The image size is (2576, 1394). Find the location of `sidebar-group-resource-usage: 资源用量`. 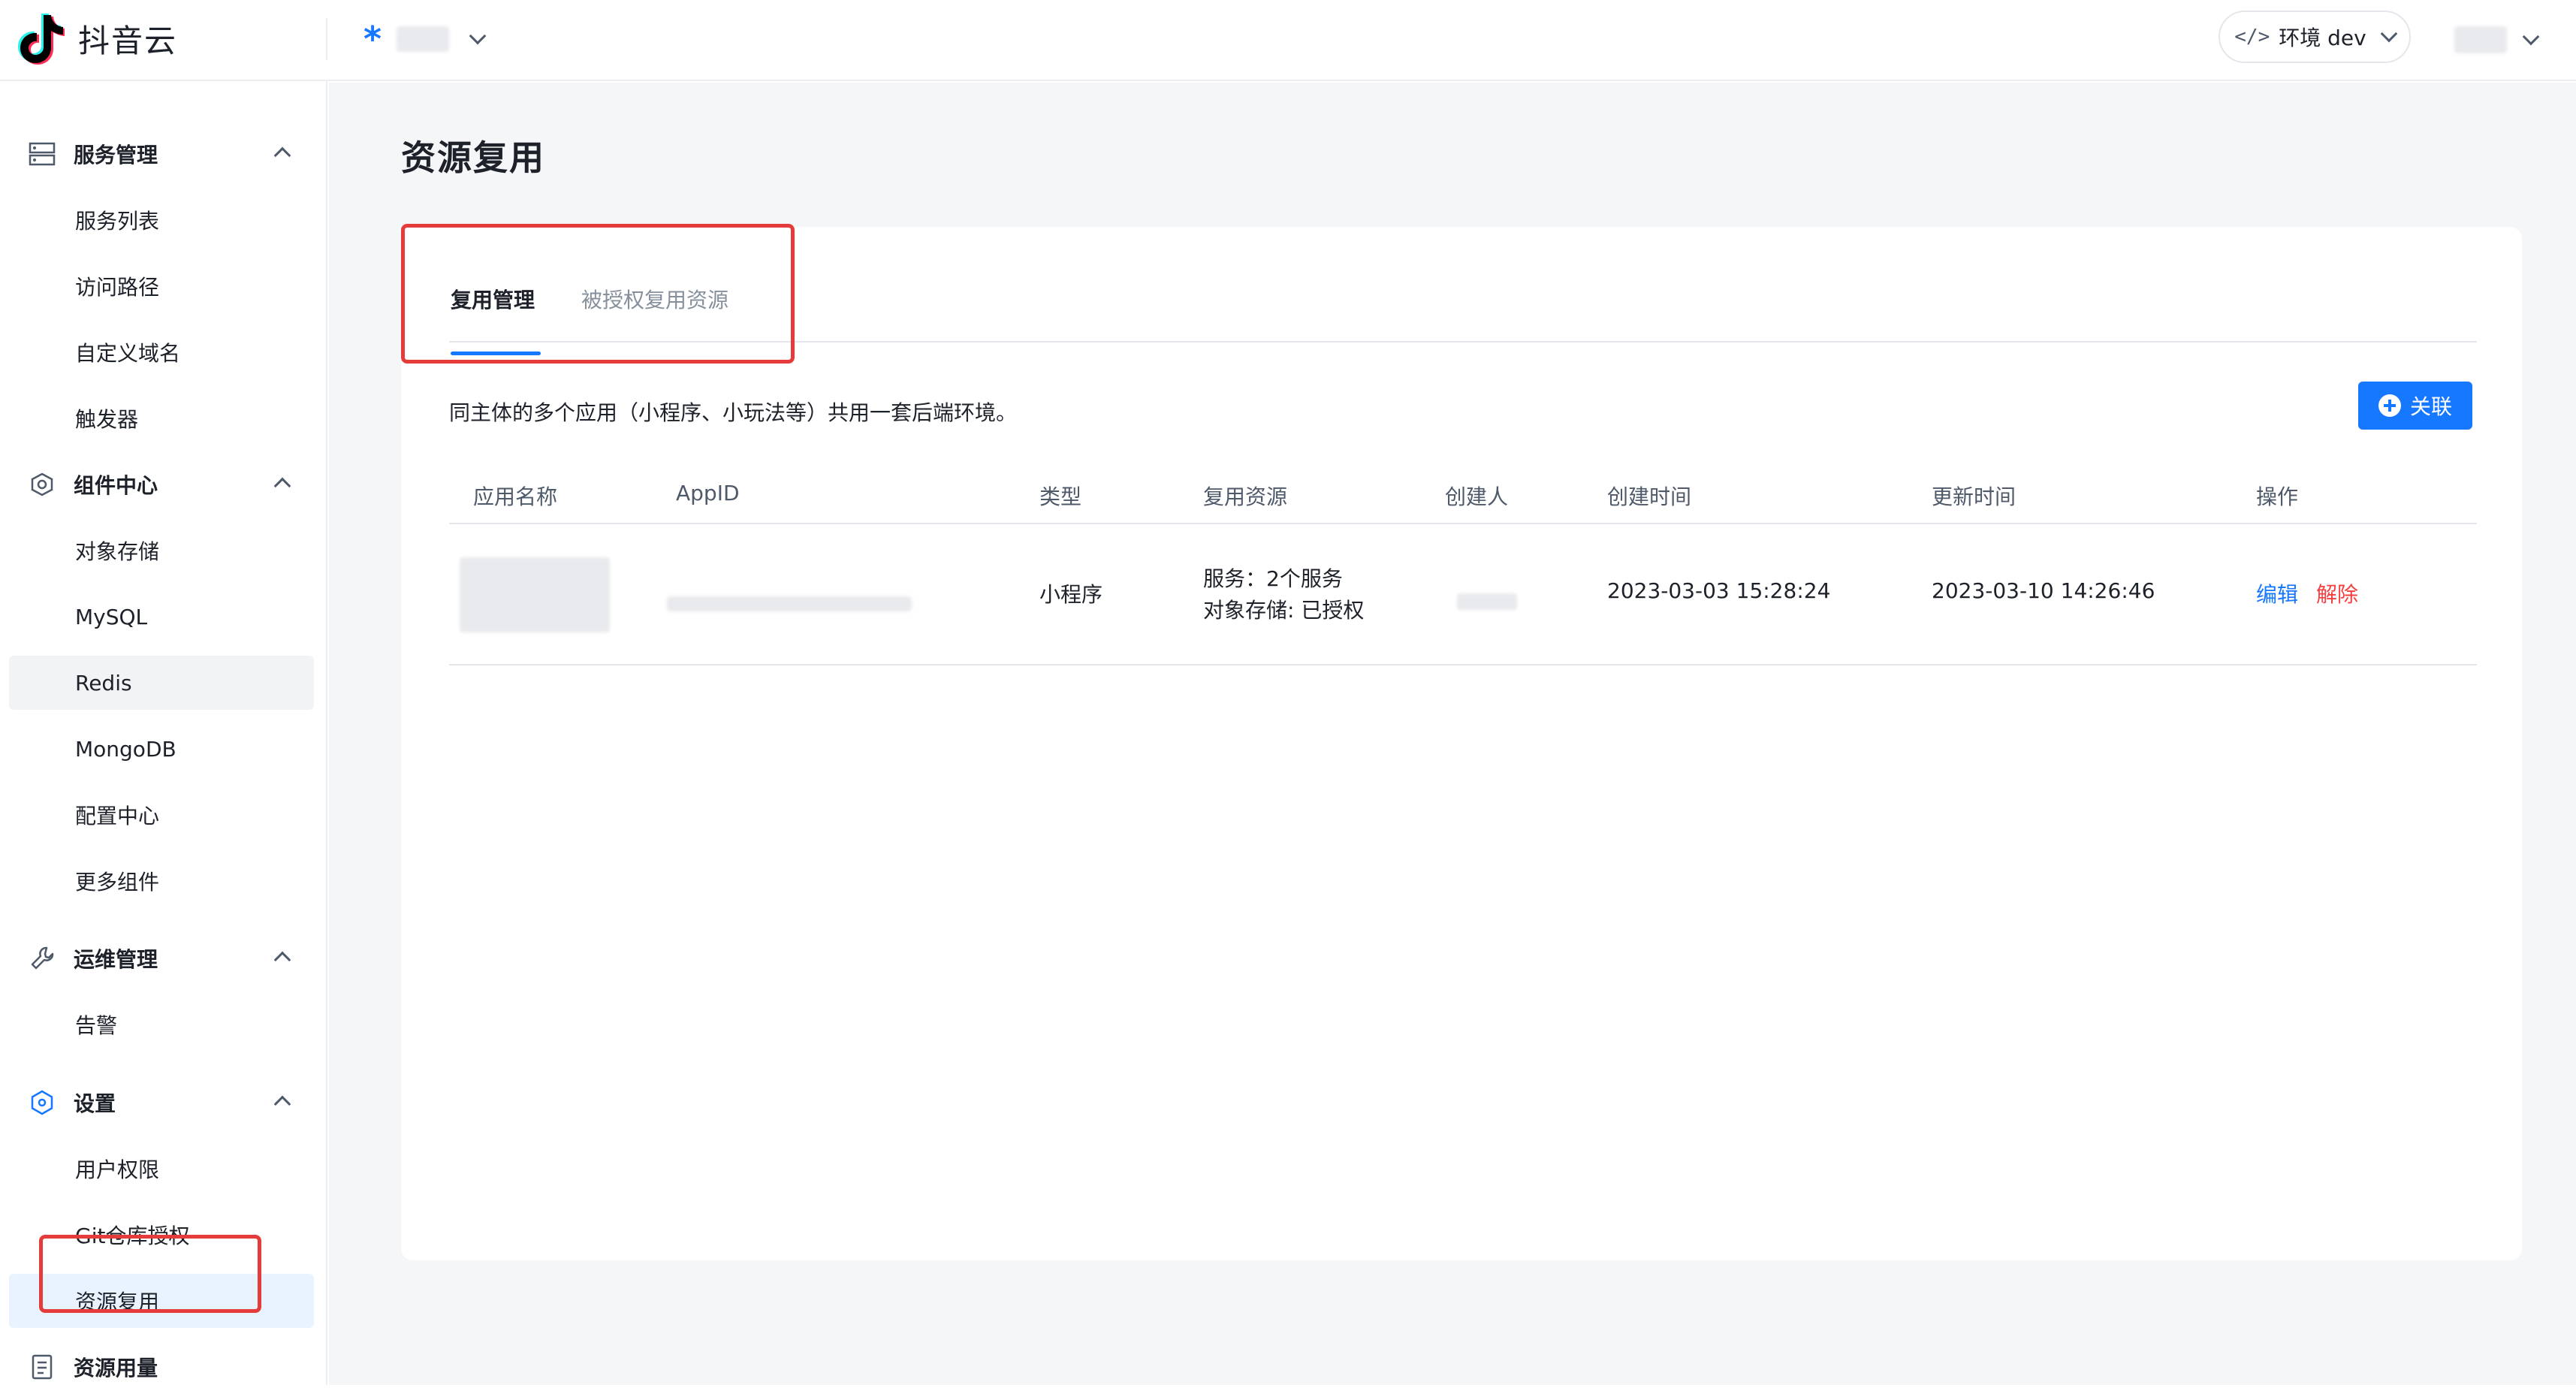

sidebar-group-resource-usage: 资源用量 is located at coordinates (161, 1367).